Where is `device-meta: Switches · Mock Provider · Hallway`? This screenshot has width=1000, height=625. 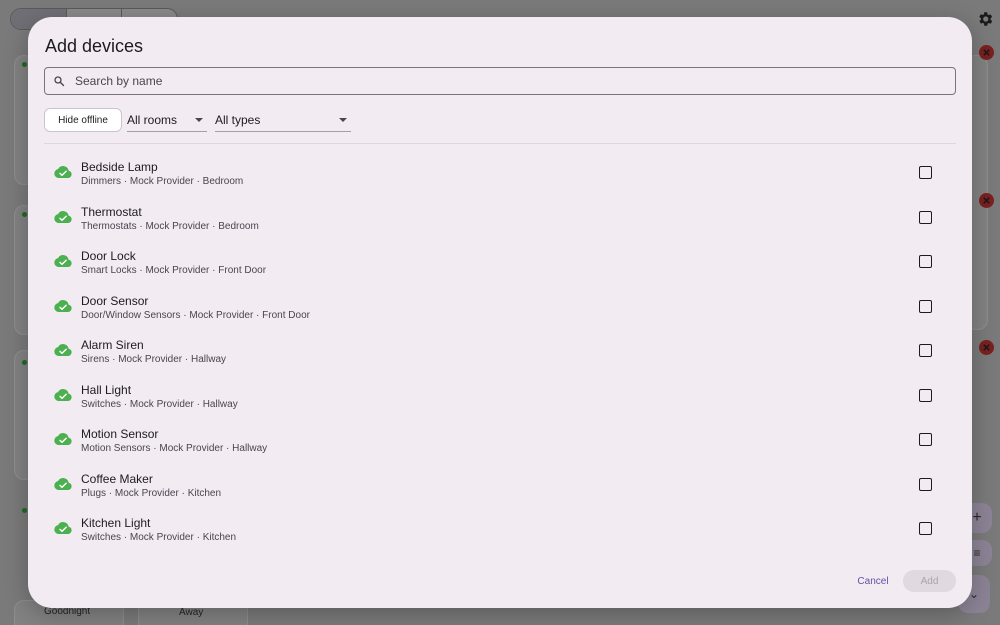
device-meta: Switches · Mock Provider · Hallway is located at coordinates (159, 404).